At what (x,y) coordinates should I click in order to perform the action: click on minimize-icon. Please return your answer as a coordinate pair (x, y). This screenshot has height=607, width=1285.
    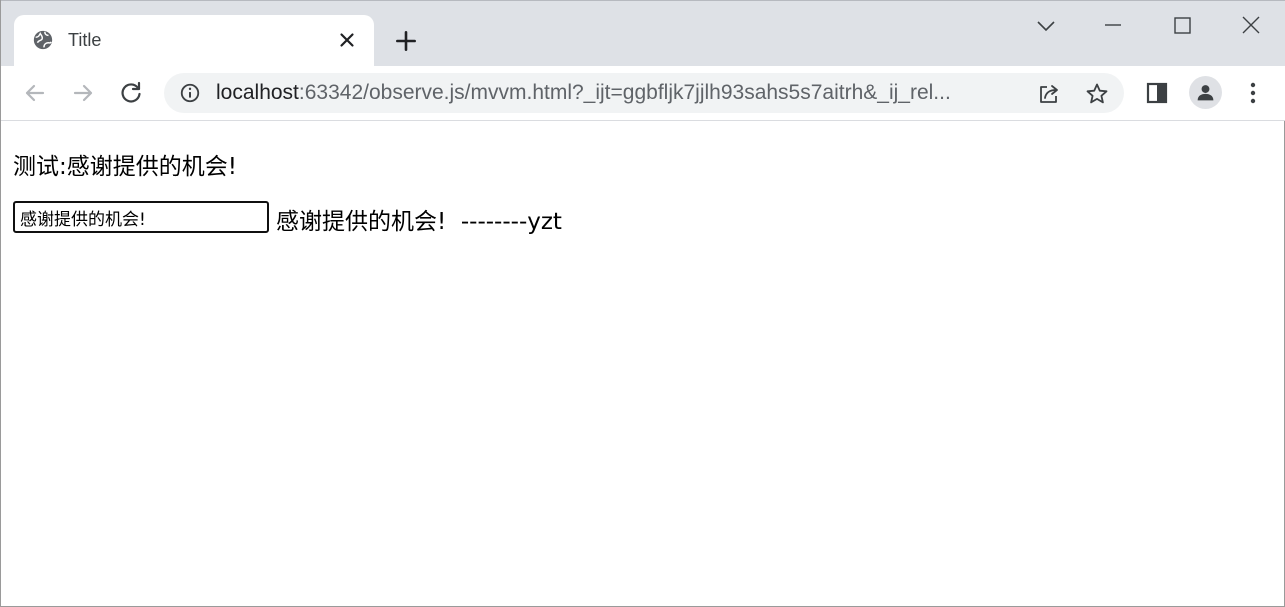
    Looking at the image, I should click on (1113, 26).